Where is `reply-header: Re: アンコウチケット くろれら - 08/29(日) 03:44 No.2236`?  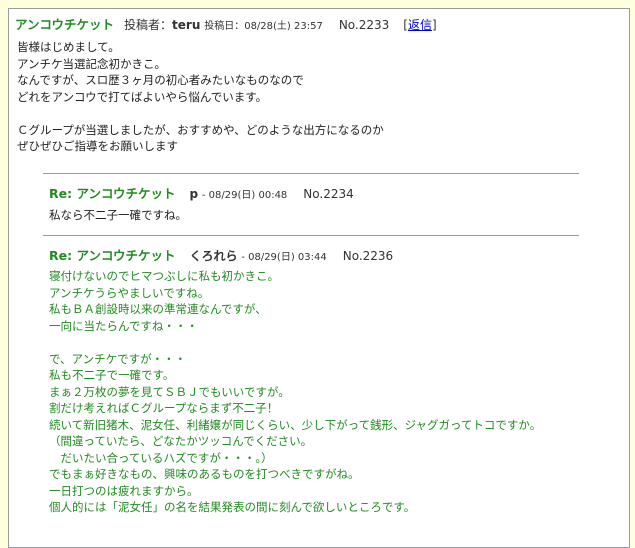 reply-header: Re: アンコウチケット くろれら - 08/29(日) 03:44 No.2236 is located at coordinates (221, 254).